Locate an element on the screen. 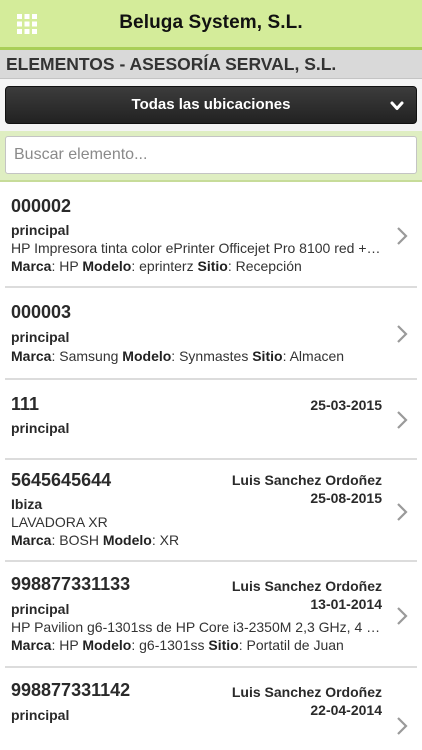  location-select-label: Todas las ubicaciones is located at coordinates (211, 104).